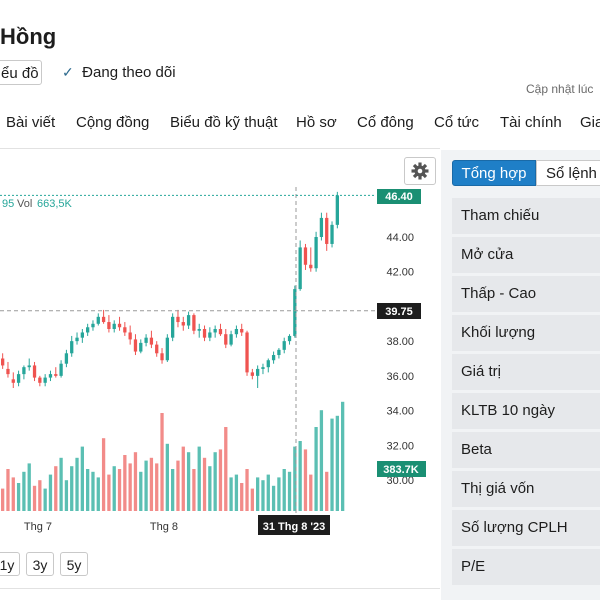 This screenshot has height=600, width=600. I want to click on legend-vol-label: Vol, so click(24, 204).